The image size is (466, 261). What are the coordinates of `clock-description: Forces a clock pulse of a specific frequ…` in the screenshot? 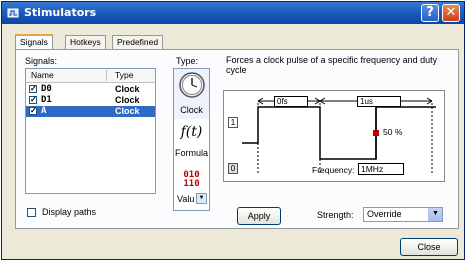 It's located at (332, 65).